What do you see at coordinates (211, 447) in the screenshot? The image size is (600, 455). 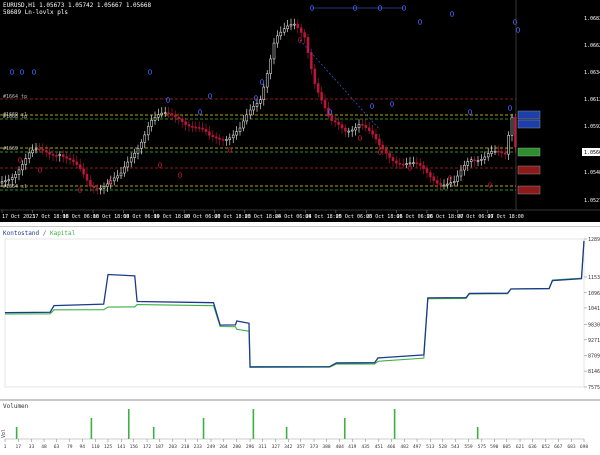 I see `trade-axis-label: 249` at bounding box center [211, 447].